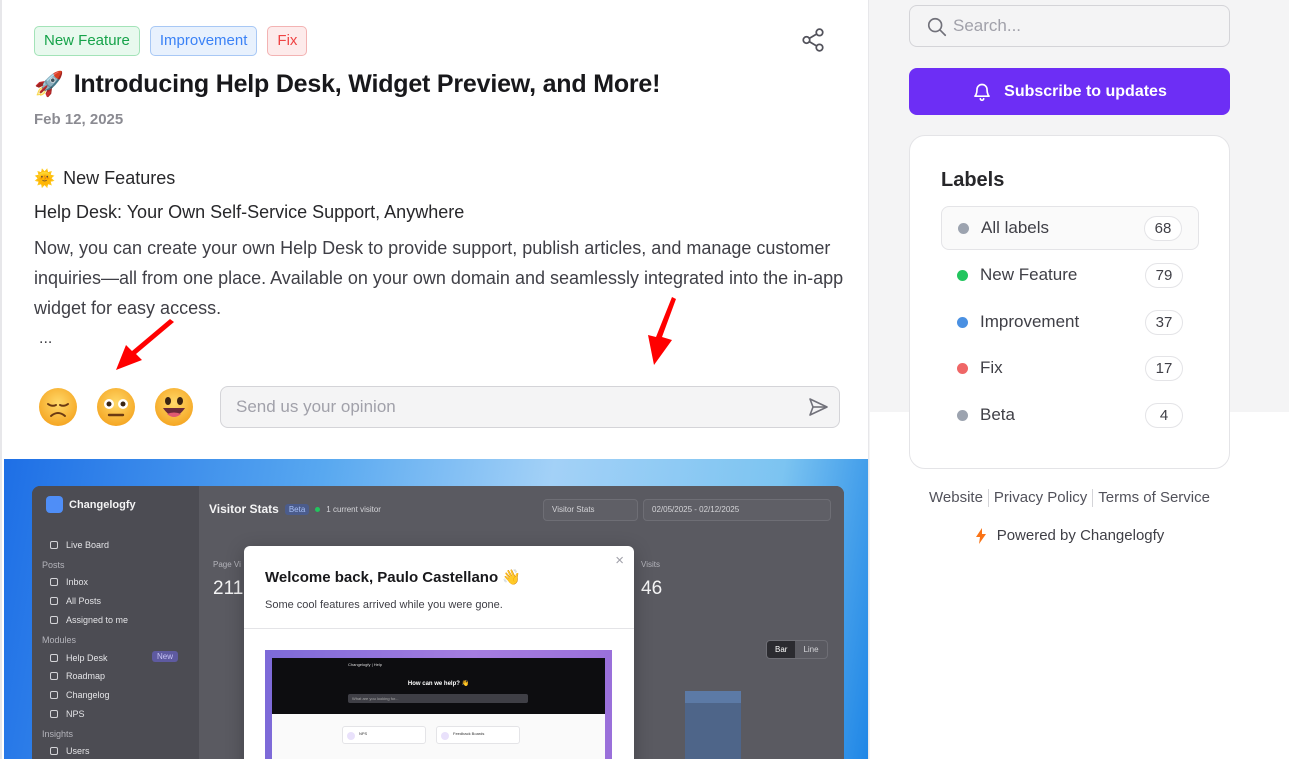  Describe the element at coordinates (318, 509) in the screenshot. I see `online-dot-icon` at that location.